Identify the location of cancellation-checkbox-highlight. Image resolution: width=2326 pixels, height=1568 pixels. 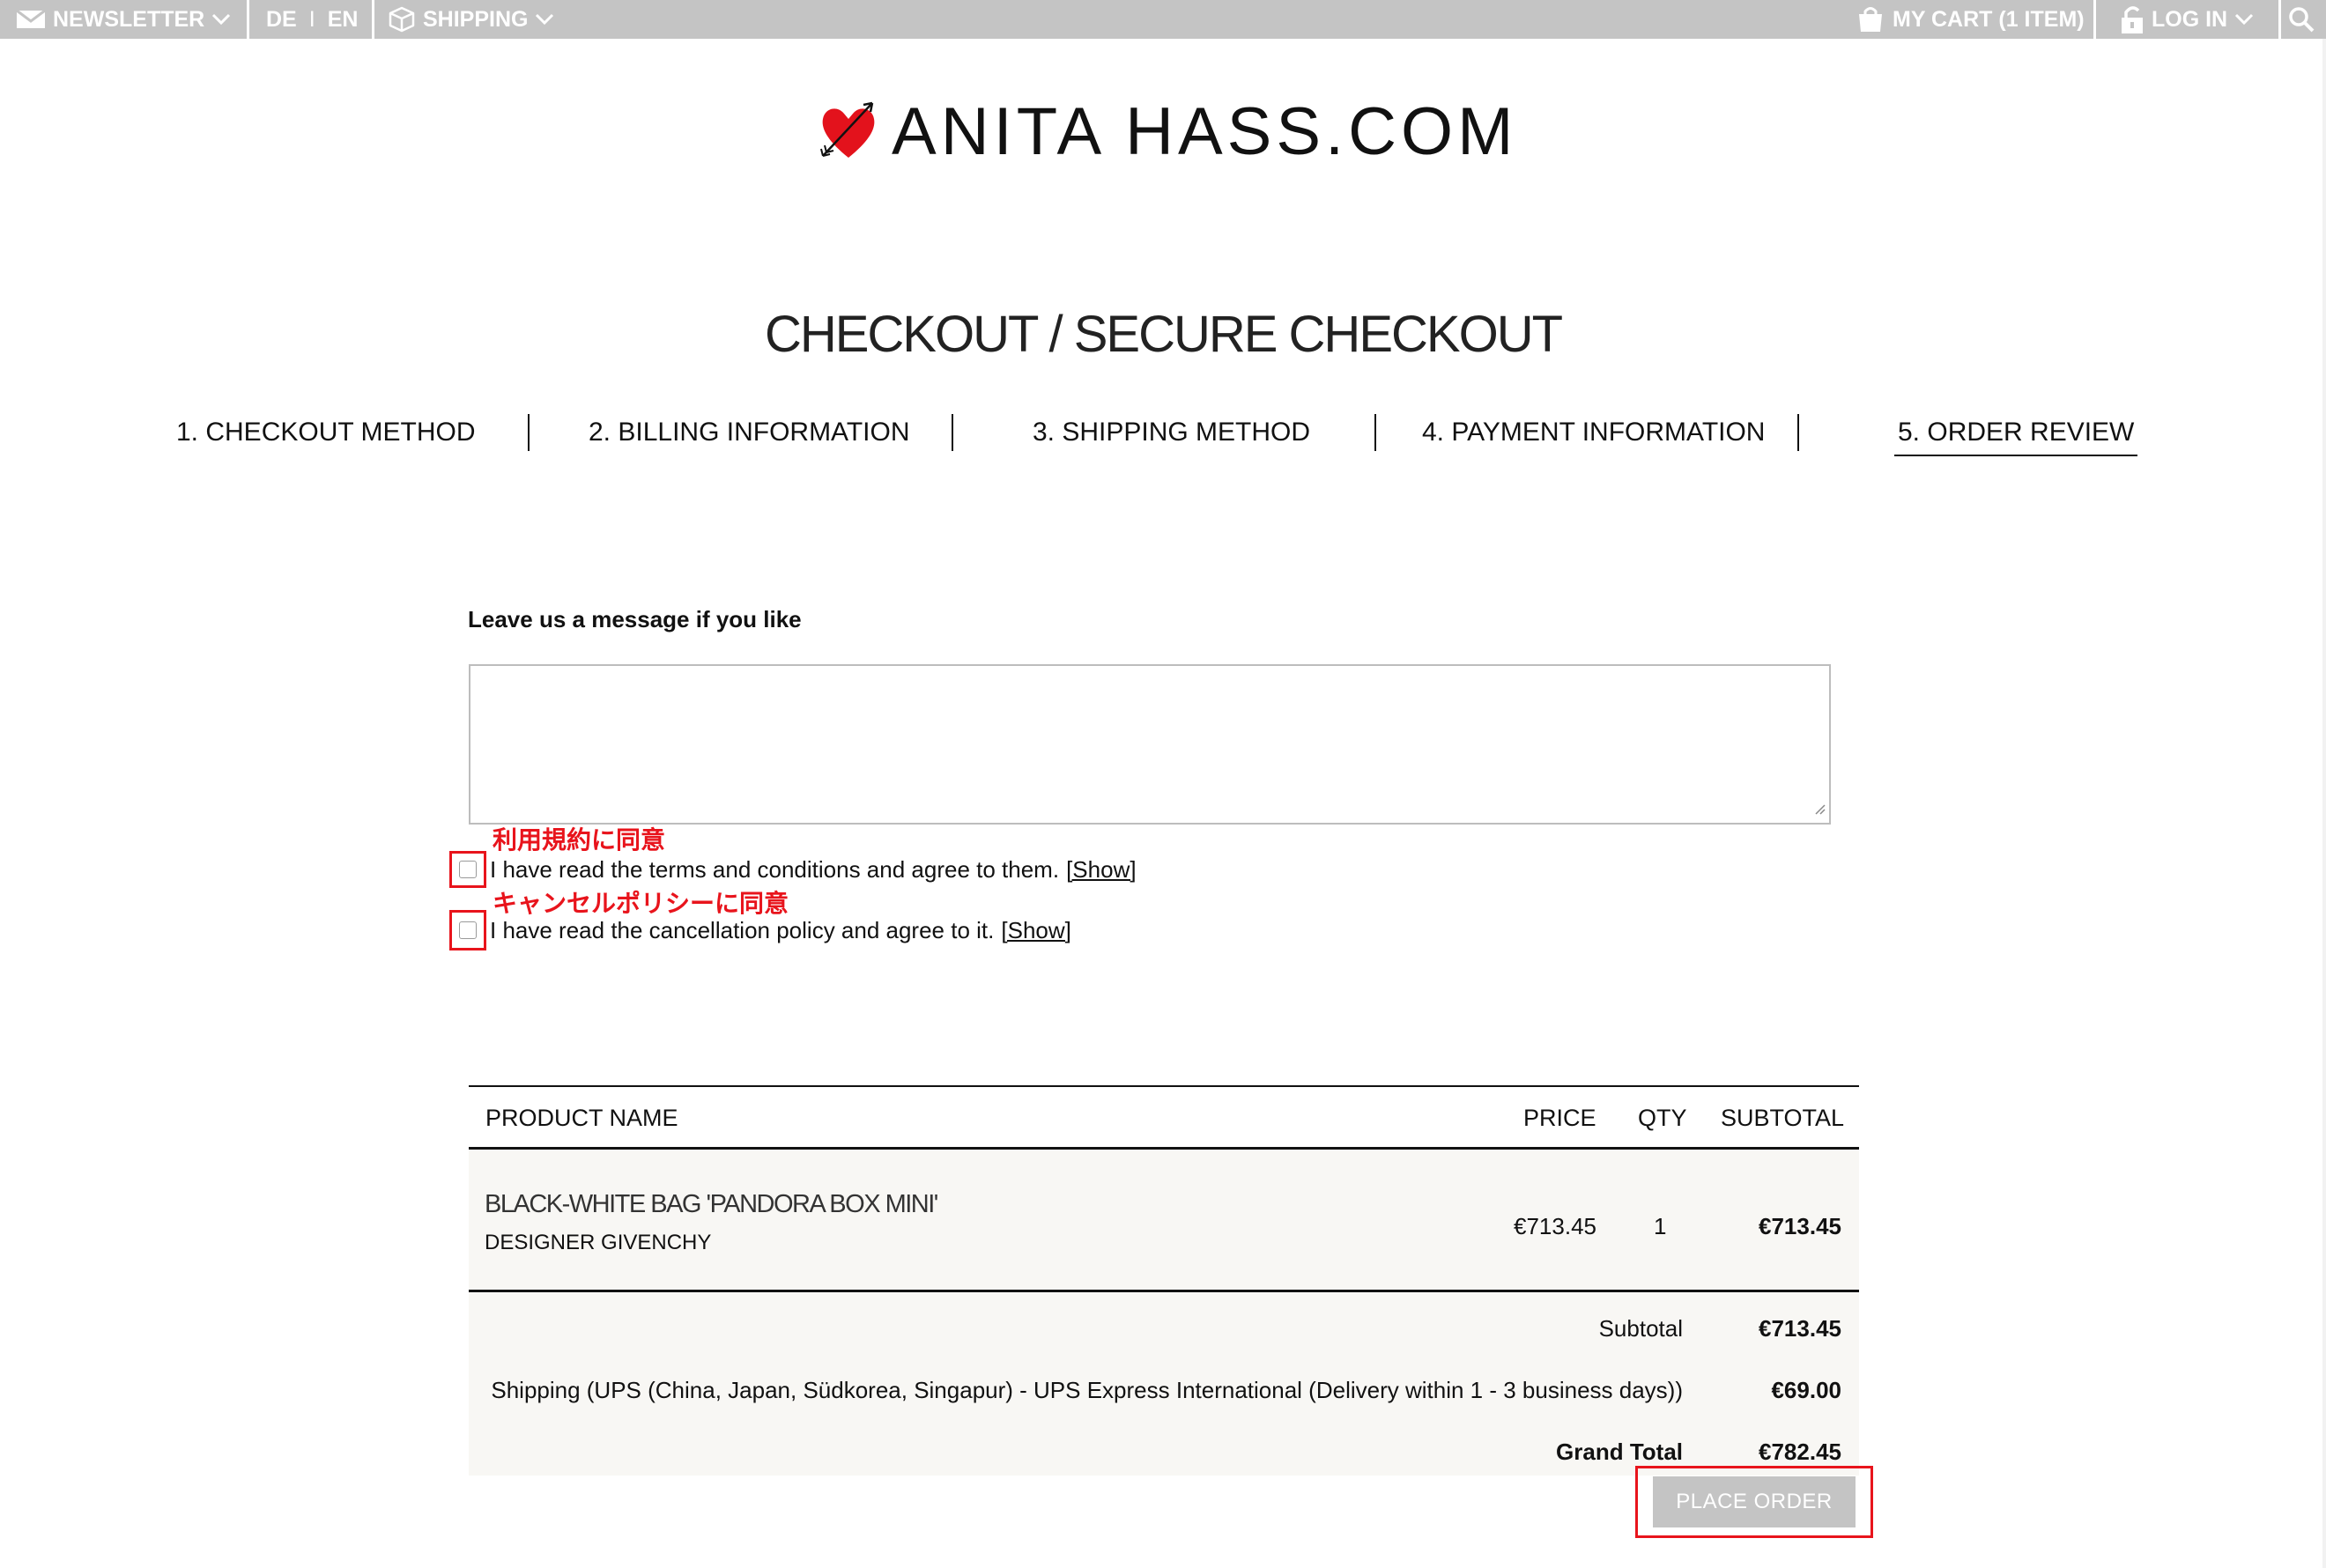
(467, 930).